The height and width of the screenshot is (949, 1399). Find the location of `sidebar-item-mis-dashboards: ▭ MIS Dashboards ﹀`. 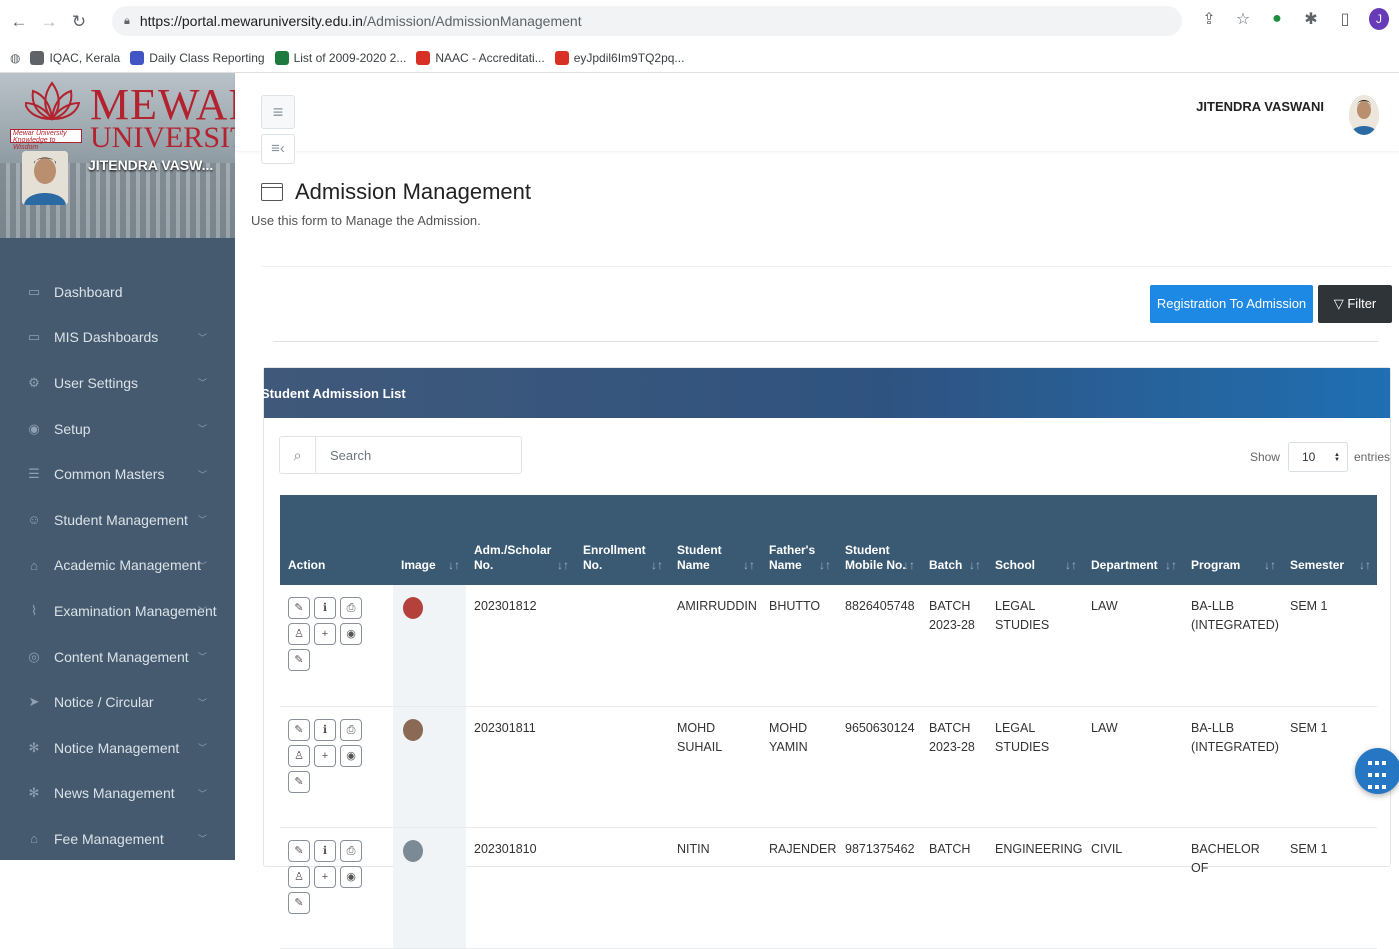

sidebar-item-mis-dashboards: ▭ MIS Dashboards ﹀ is located at coordinates (117, 338).